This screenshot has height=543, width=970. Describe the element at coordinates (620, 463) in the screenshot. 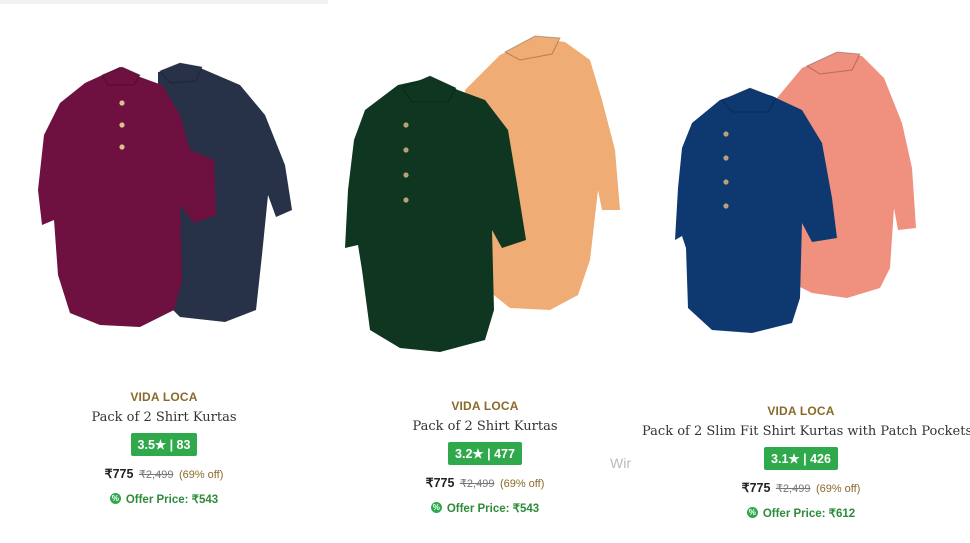

I see `watermark-text: Wir` at that location.